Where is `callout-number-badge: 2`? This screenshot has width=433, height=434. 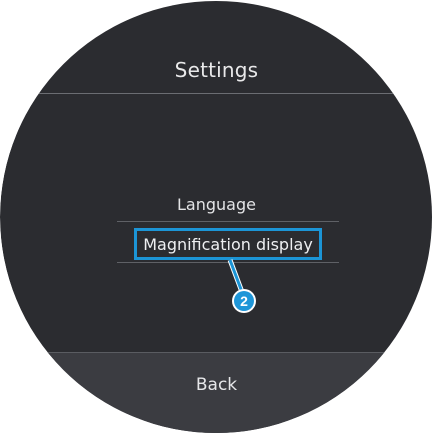
callout-number-badge: 2 is located at coordinates (244, 301).